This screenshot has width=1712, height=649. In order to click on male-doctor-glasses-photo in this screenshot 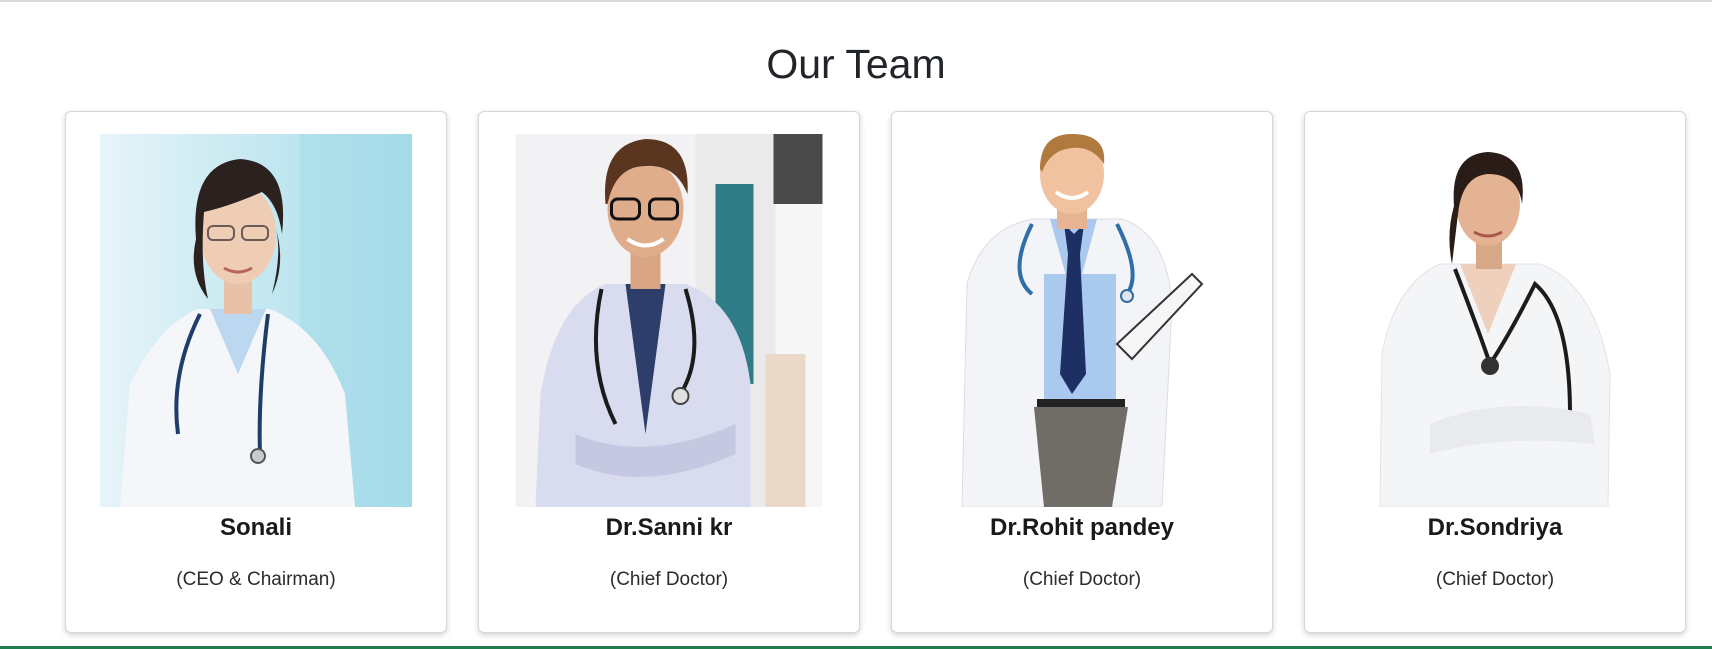, I will do `click(669, 320)`.